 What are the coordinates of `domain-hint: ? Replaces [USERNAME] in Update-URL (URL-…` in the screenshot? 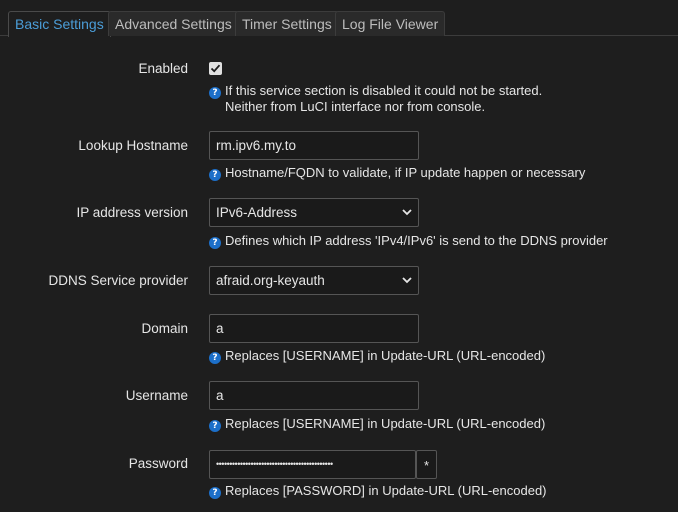 It's located at (377, 356).